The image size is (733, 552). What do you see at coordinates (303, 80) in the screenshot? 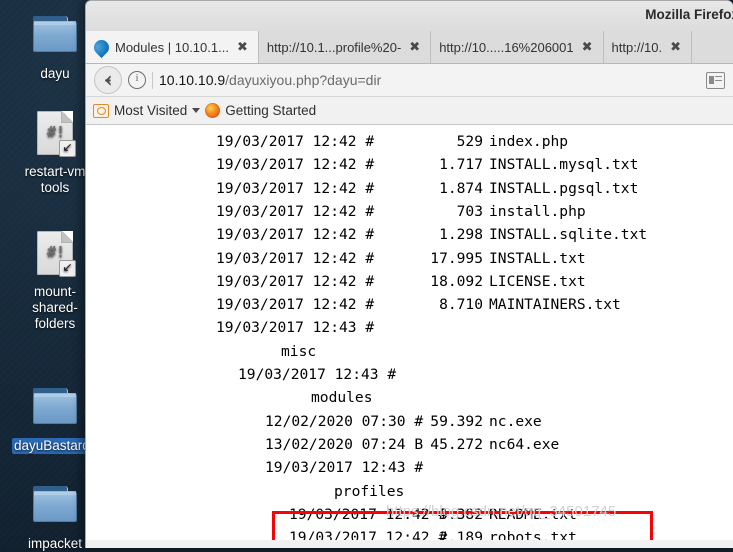
I see `url-path: /dayuxiyou.php?dayu=dir` at bounding box center [303, 80].